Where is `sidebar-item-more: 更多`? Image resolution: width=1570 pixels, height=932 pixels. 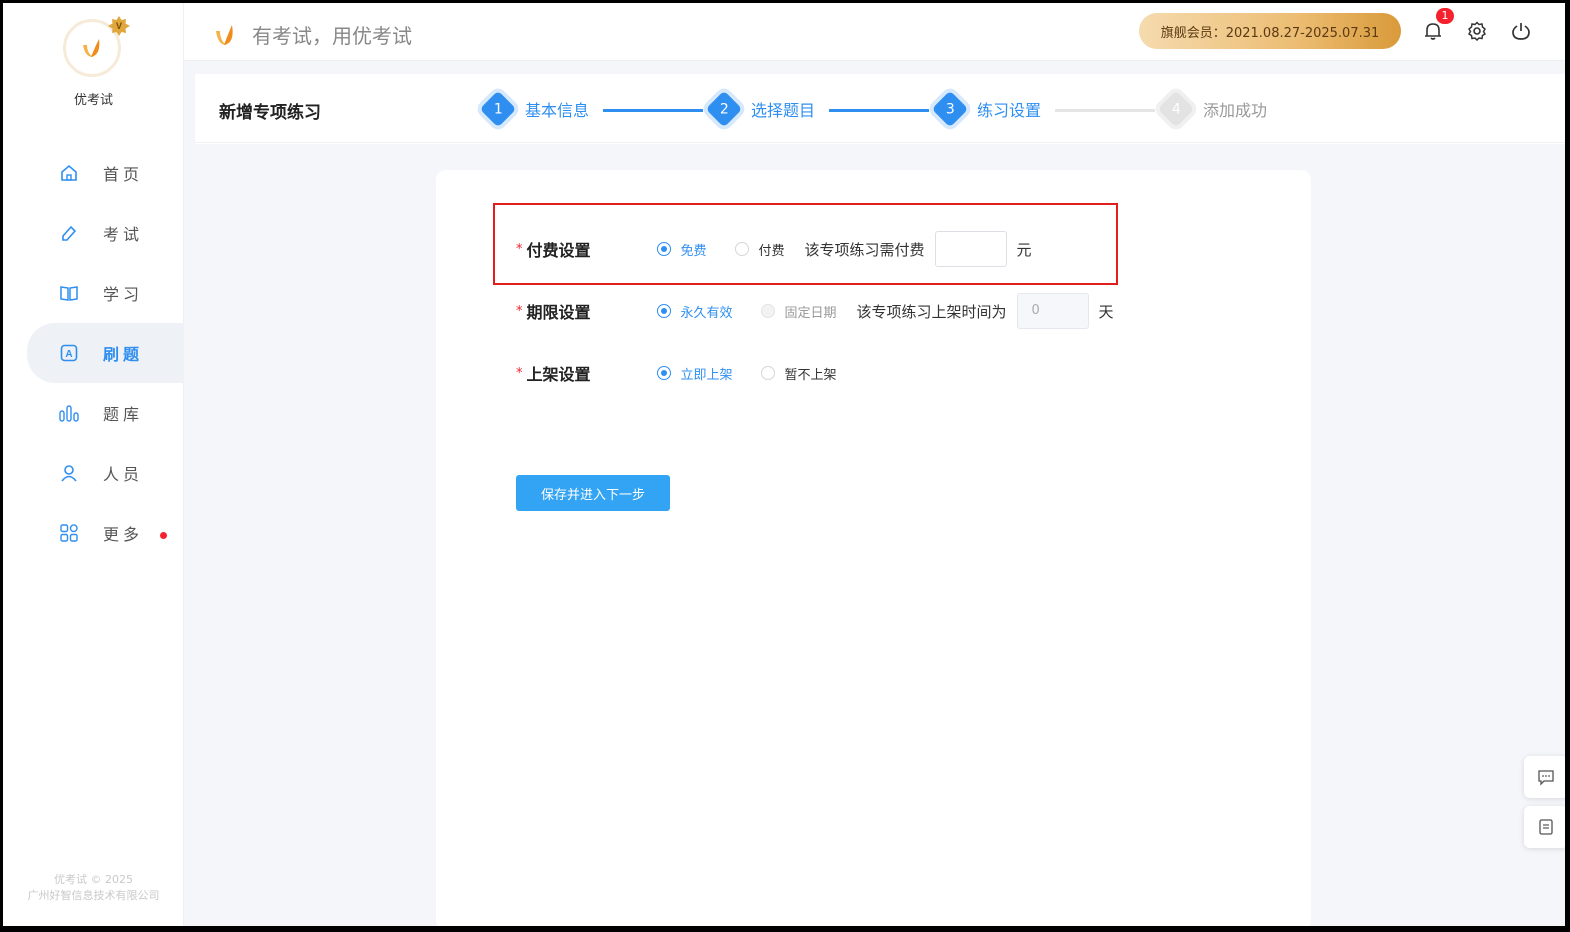 sidebar-item-more: 更多 is located at coordinates (93, 533).